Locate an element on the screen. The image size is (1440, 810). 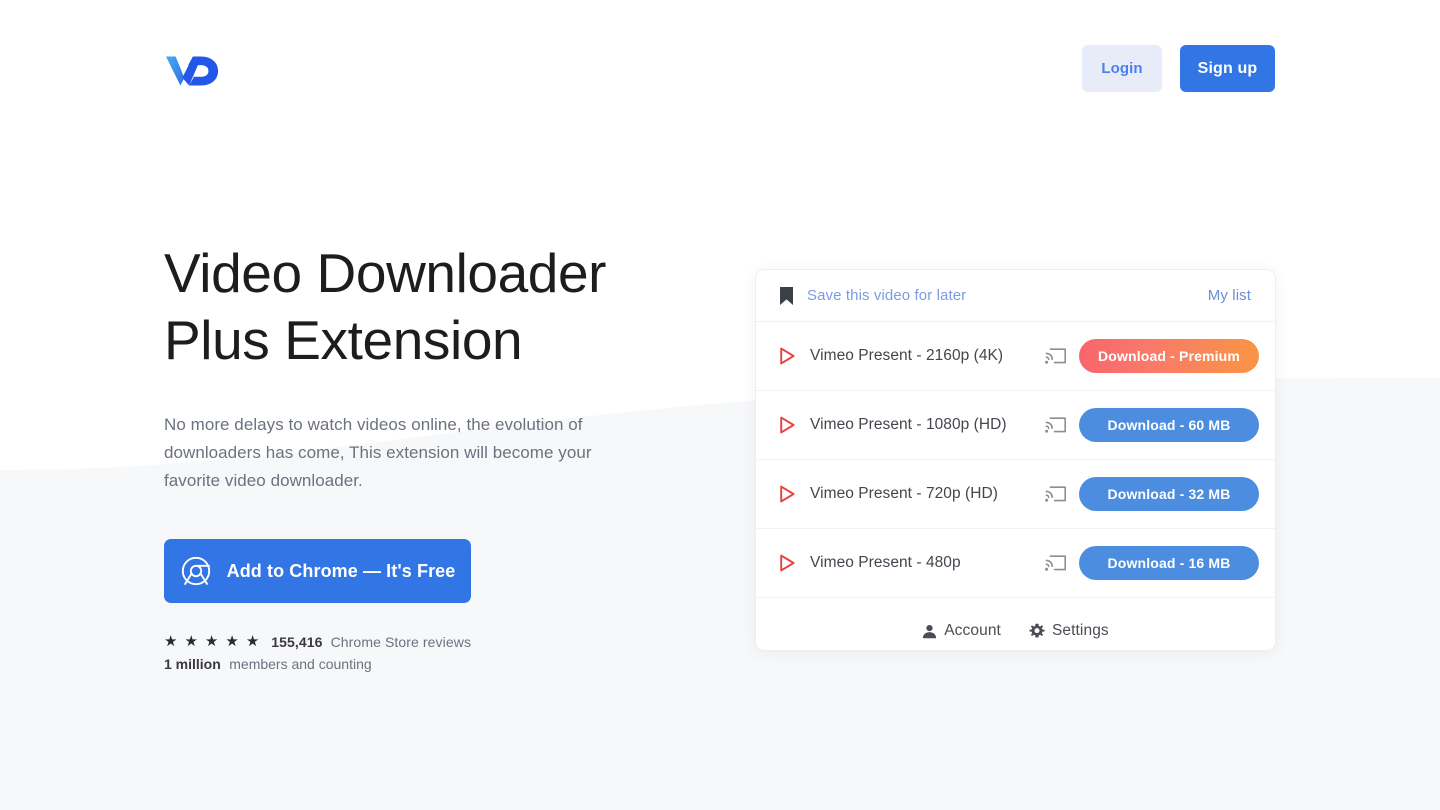
members-count: 1 million is located at coordinates (192, 664).